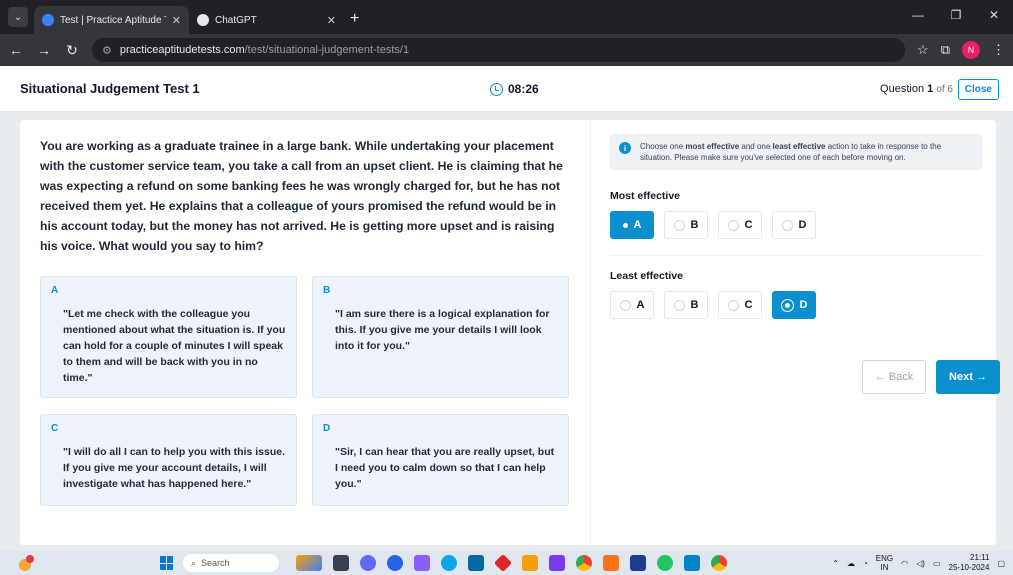 The height and width of the screenshot is (575, 1013). Describe the element at coordinates (523, 89) in the screenshot. I see `timer-value: 08:26` at that location.